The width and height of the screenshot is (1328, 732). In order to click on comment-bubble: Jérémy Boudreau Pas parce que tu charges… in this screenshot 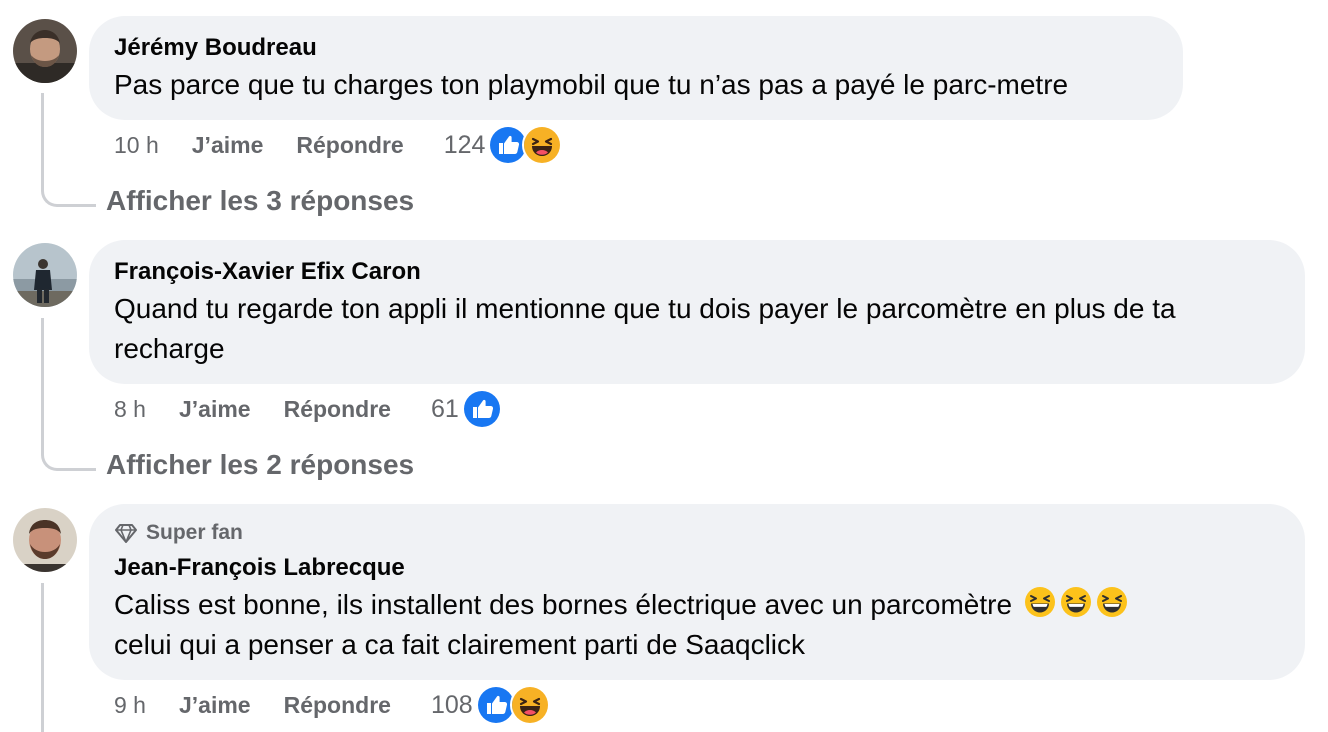, I will do `click(636, 68)`.